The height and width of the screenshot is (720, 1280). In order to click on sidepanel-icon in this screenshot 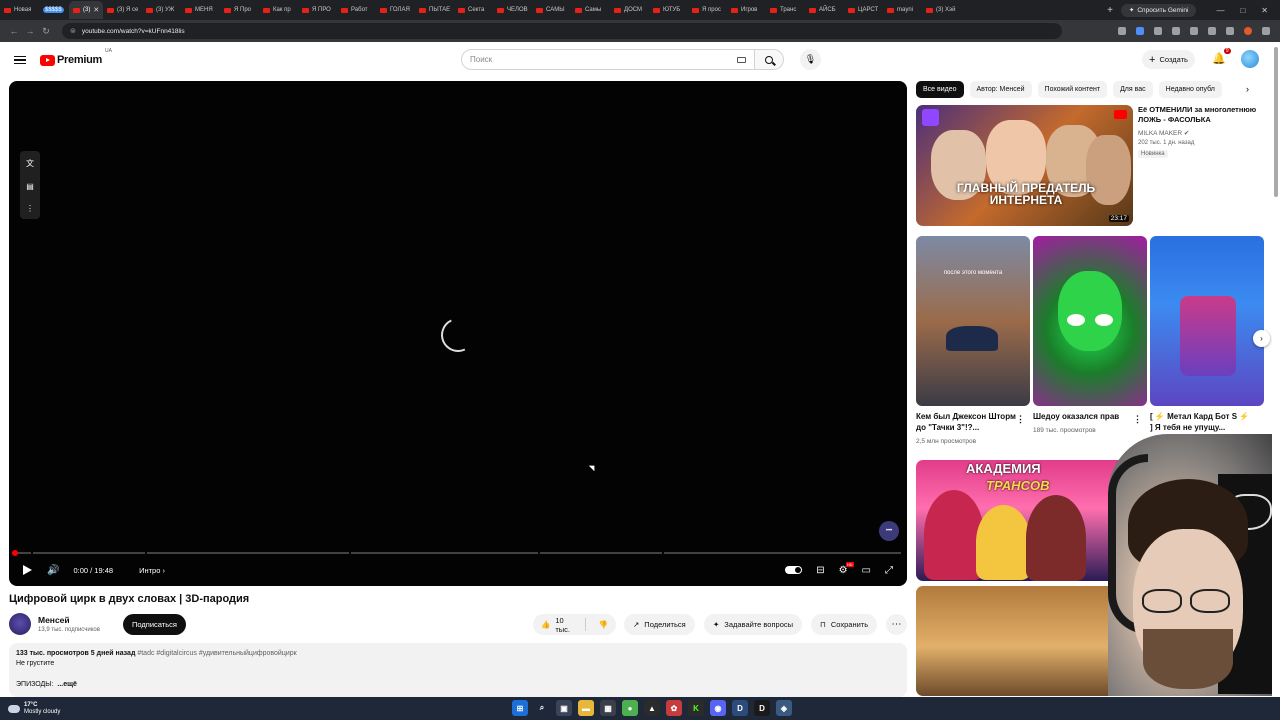, I will do `click(1230, 31)`.